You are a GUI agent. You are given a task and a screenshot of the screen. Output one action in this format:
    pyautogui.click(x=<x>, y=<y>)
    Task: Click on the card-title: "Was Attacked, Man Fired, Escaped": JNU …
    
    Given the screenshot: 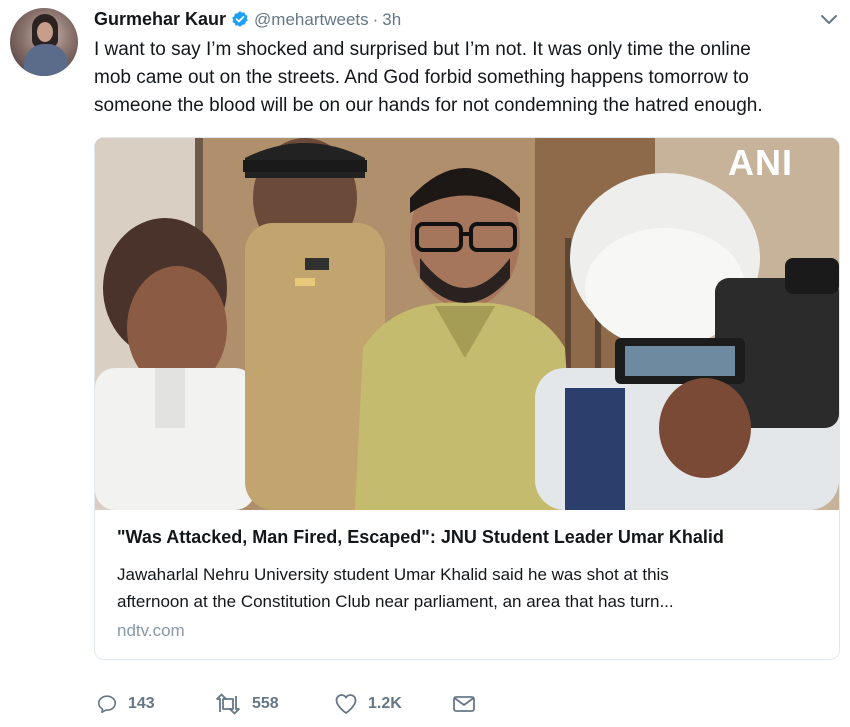 What is the action you would take?
    pyautogui.click(x=420, y=537)
    